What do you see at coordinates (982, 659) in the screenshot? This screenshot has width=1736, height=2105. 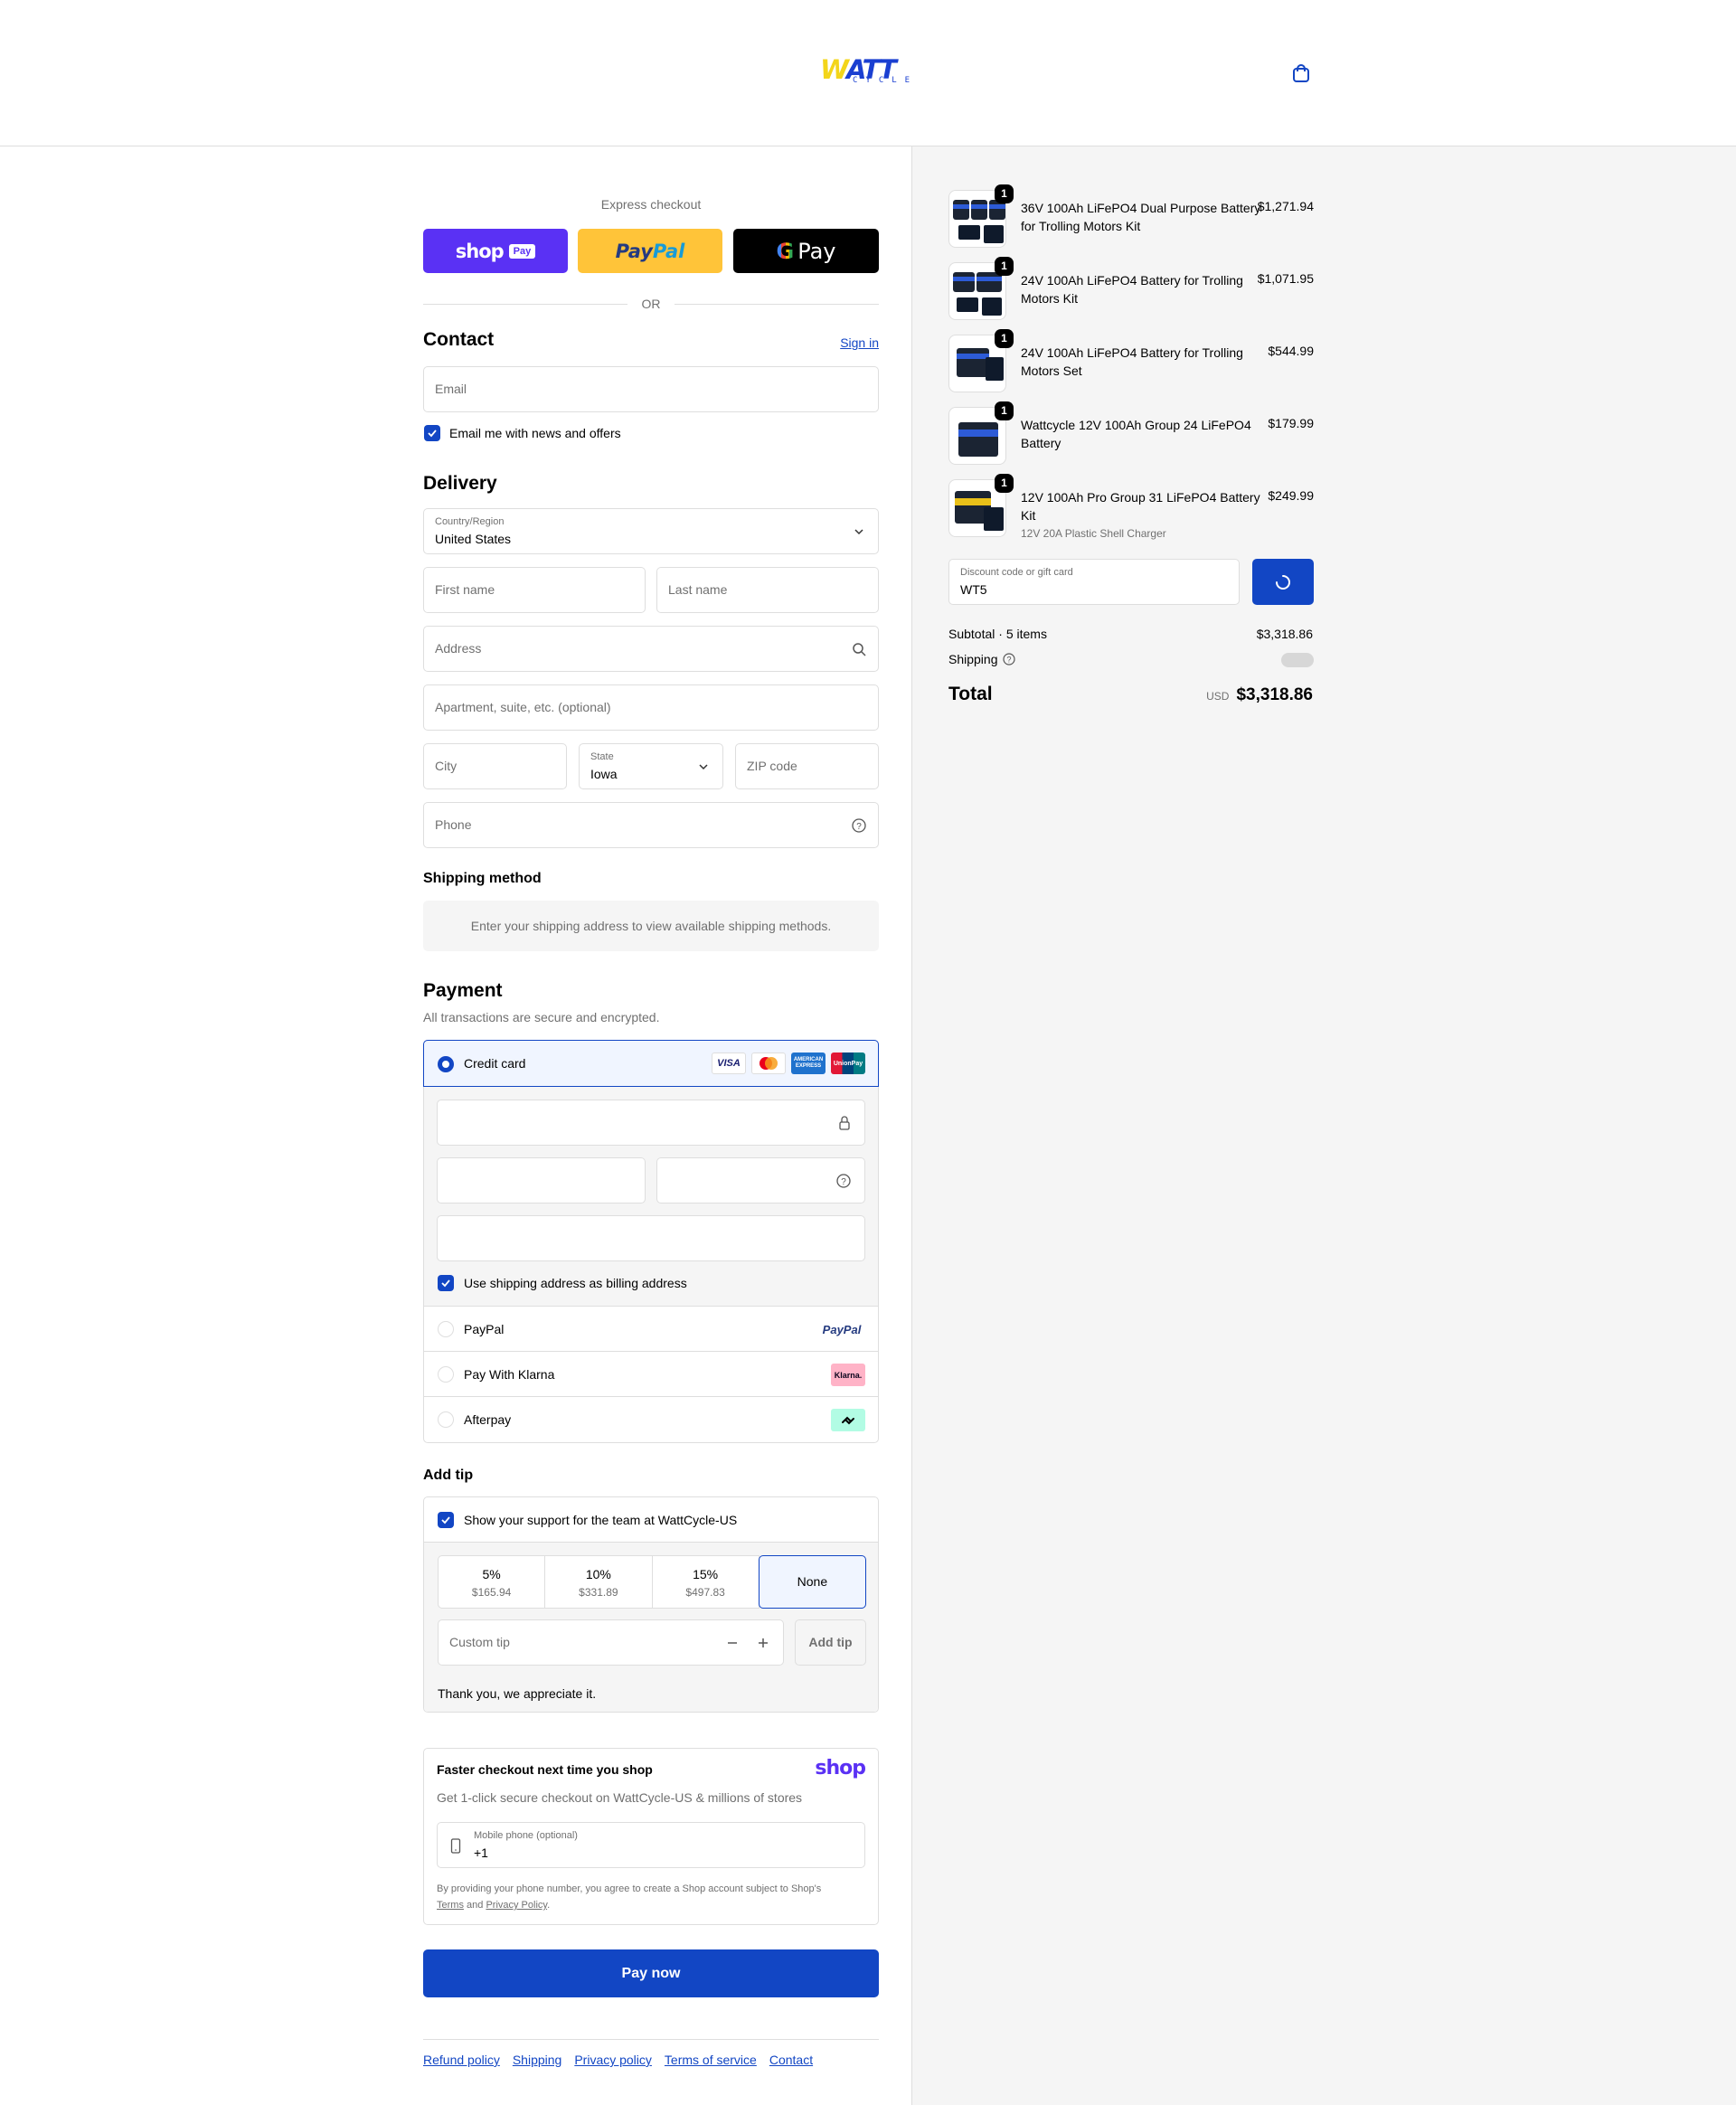 I see `shipping-row: Shipping ?` at bounding box center [982, 659].